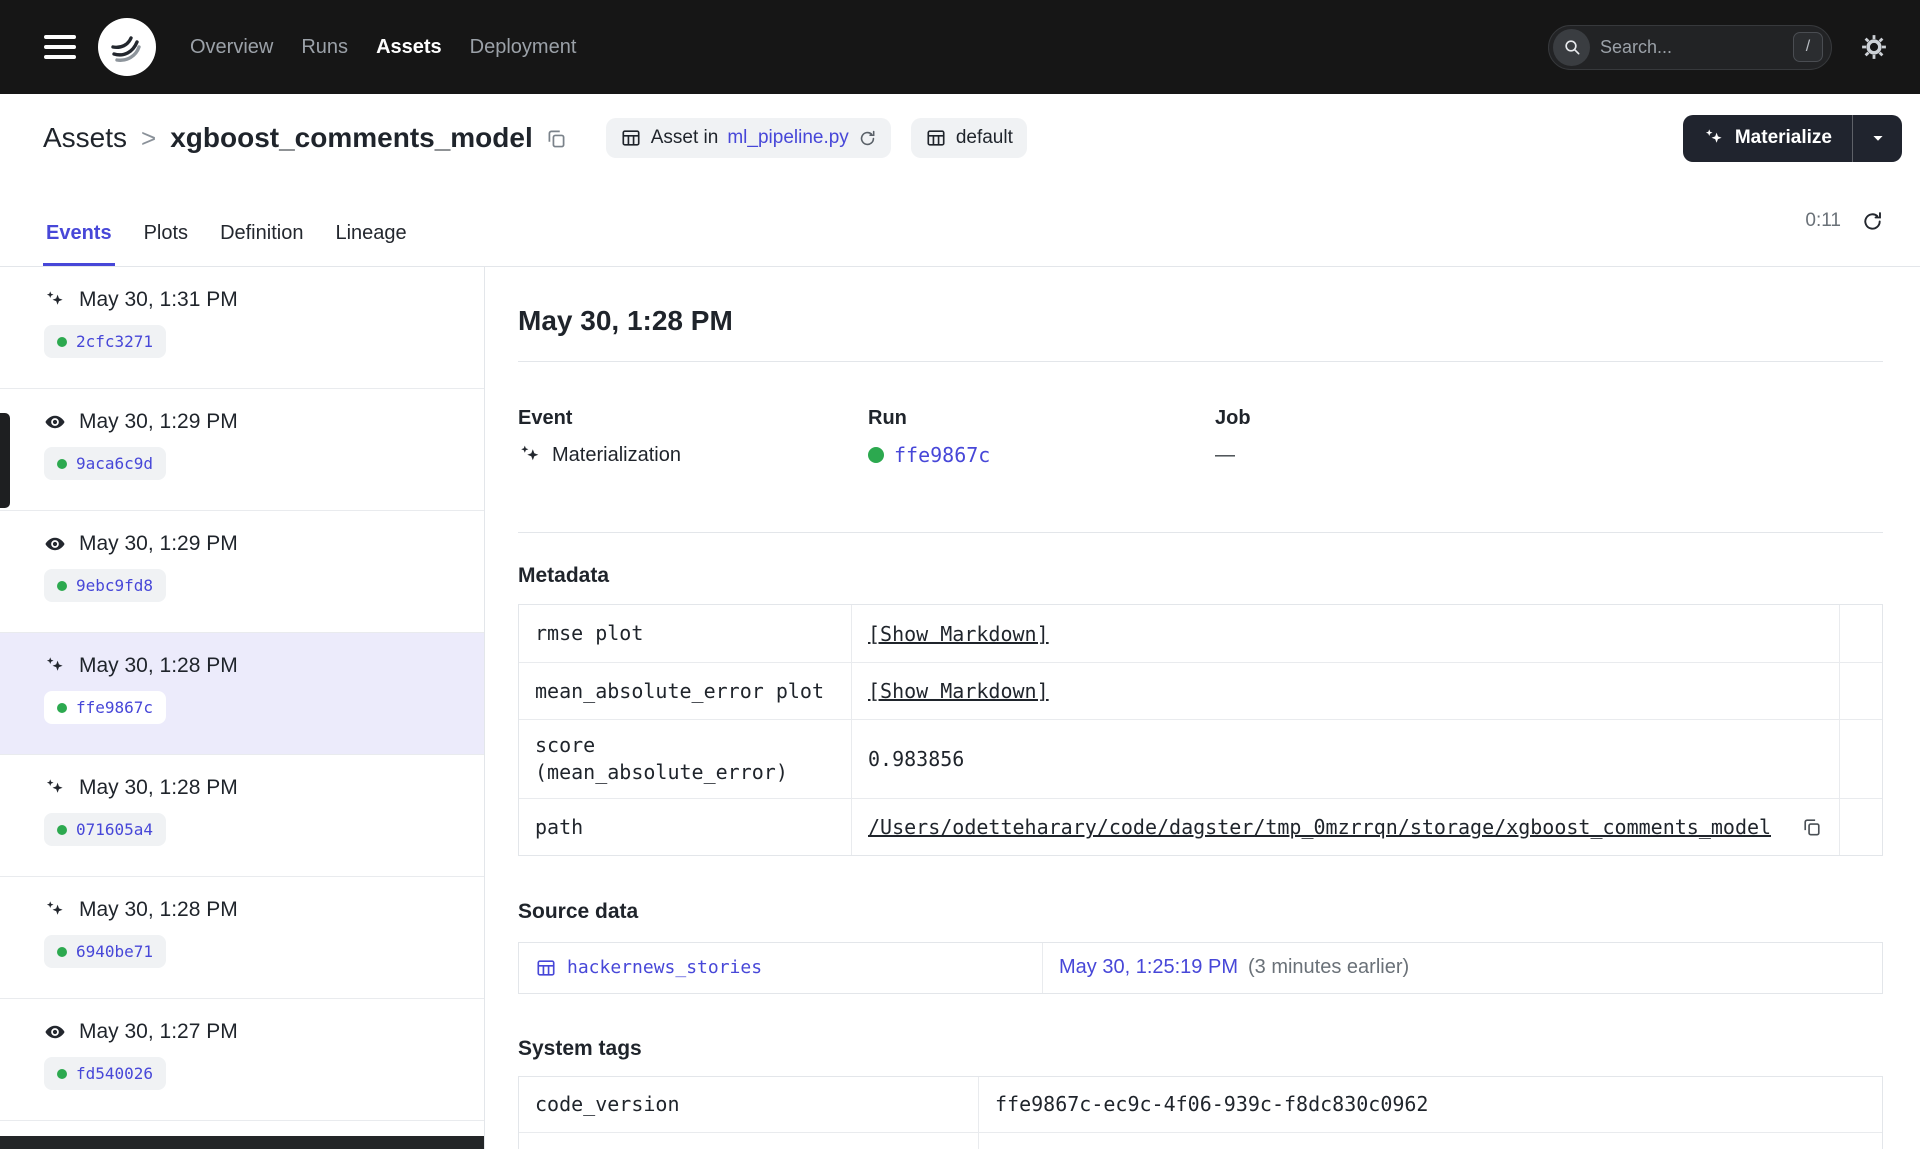 The height and width of the screenshot is (1149, 1920). I want to click on job-label: Job, so click(1233, 418).